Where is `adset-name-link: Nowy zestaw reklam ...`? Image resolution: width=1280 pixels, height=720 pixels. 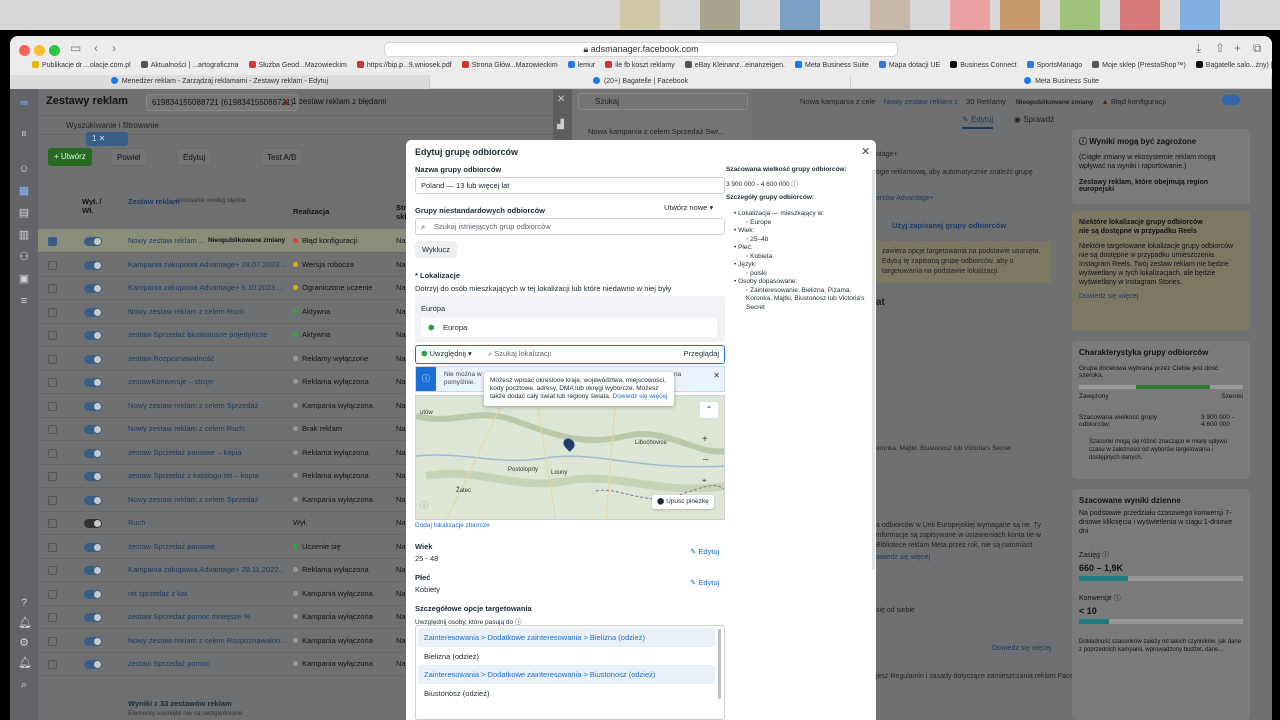 adset-name-link: Nowy zestaw reklam ... is located at coordinates (168, 241).